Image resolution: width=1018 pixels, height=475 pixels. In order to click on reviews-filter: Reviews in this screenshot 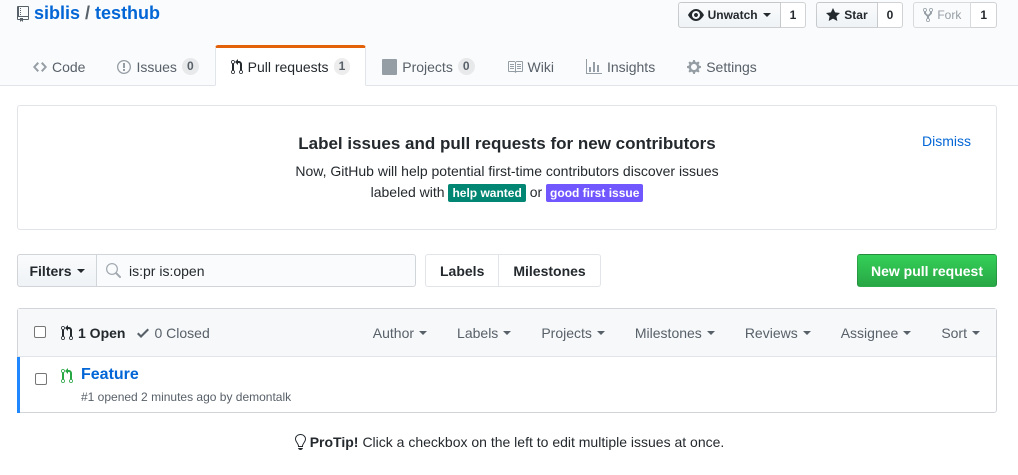, I will do `click(778, 333)`.